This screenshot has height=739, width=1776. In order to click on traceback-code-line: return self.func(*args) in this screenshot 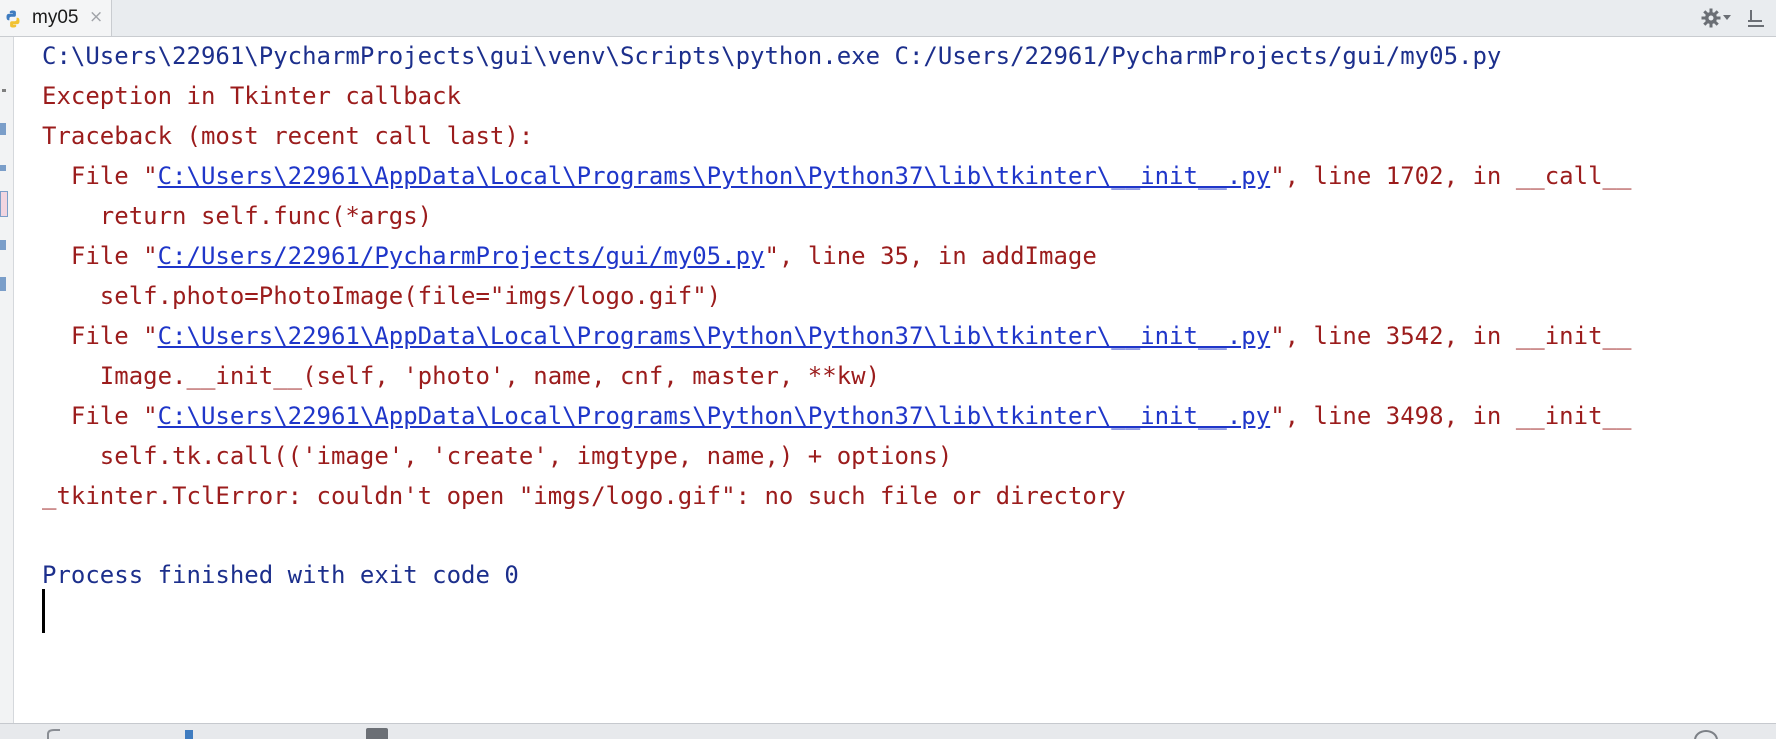, I will do `click(237, 216)`.